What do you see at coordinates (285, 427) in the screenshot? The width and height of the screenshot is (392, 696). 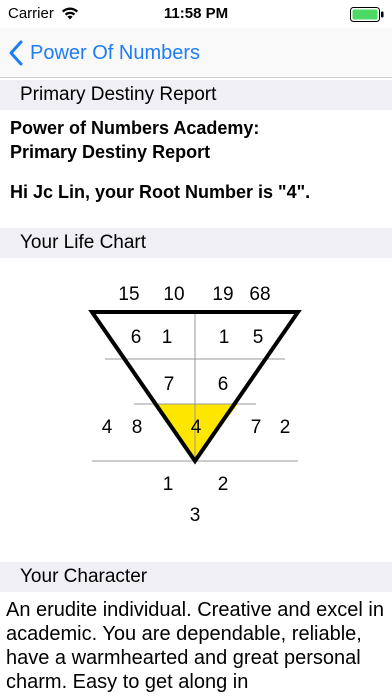 I see `chart-right-number: 2` at bounding box center [285, 427].